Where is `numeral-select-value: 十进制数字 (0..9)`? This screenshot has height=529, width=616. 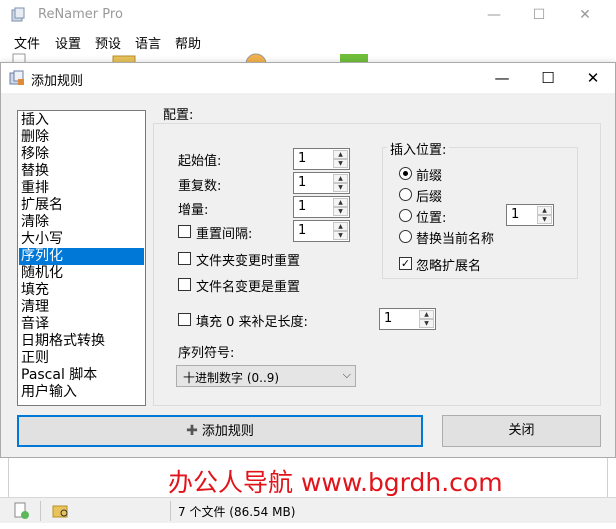 numeral-select-value: 十进制数字 (0..9) is located at coordinates (231, 378).